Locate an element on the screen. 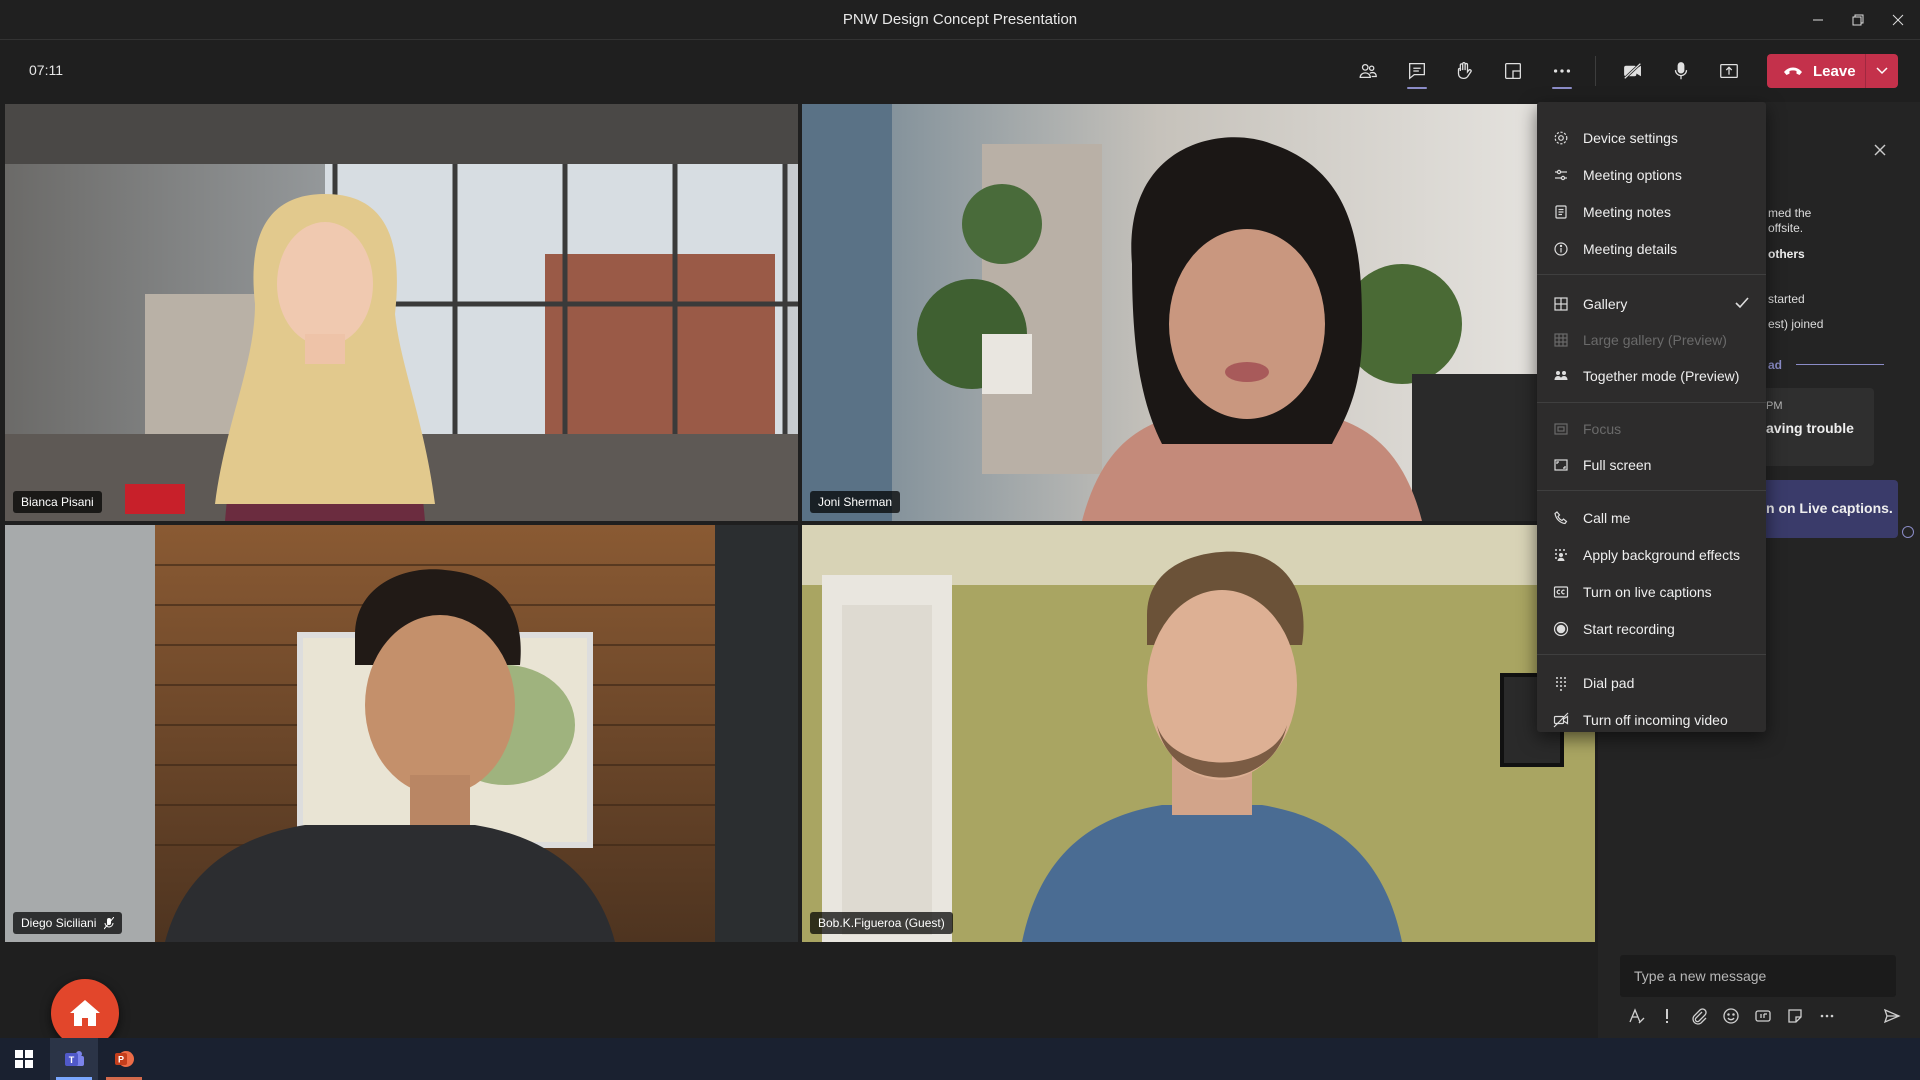 Image resolution: width=1920 pixels, height=1080 pixels. toolbar-divider is located at coordinates (1595, 71).